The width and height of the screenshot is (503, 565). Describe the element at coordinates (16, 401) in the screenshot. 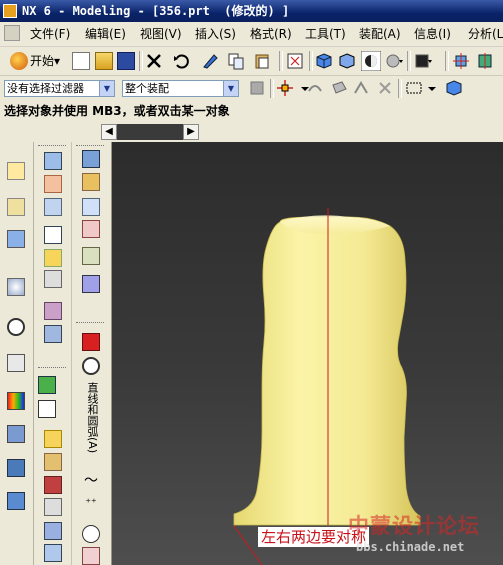

I see `palette-icon` at that location.